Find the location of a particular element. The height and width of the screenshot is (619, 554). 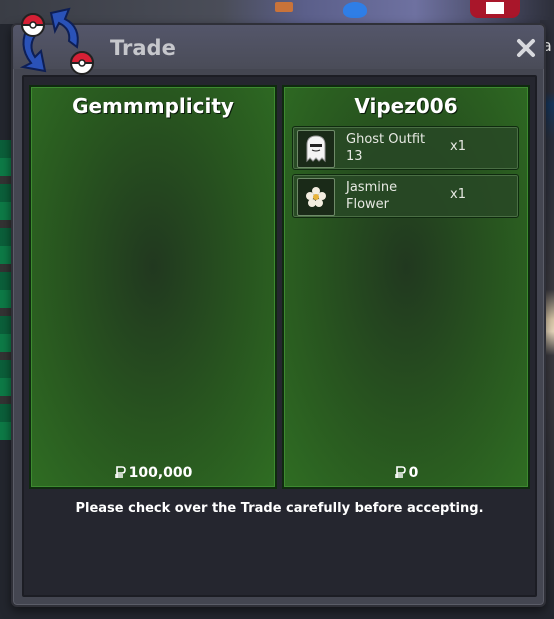

player-name-right: Vipez006 is located at coordinates (406, 106).